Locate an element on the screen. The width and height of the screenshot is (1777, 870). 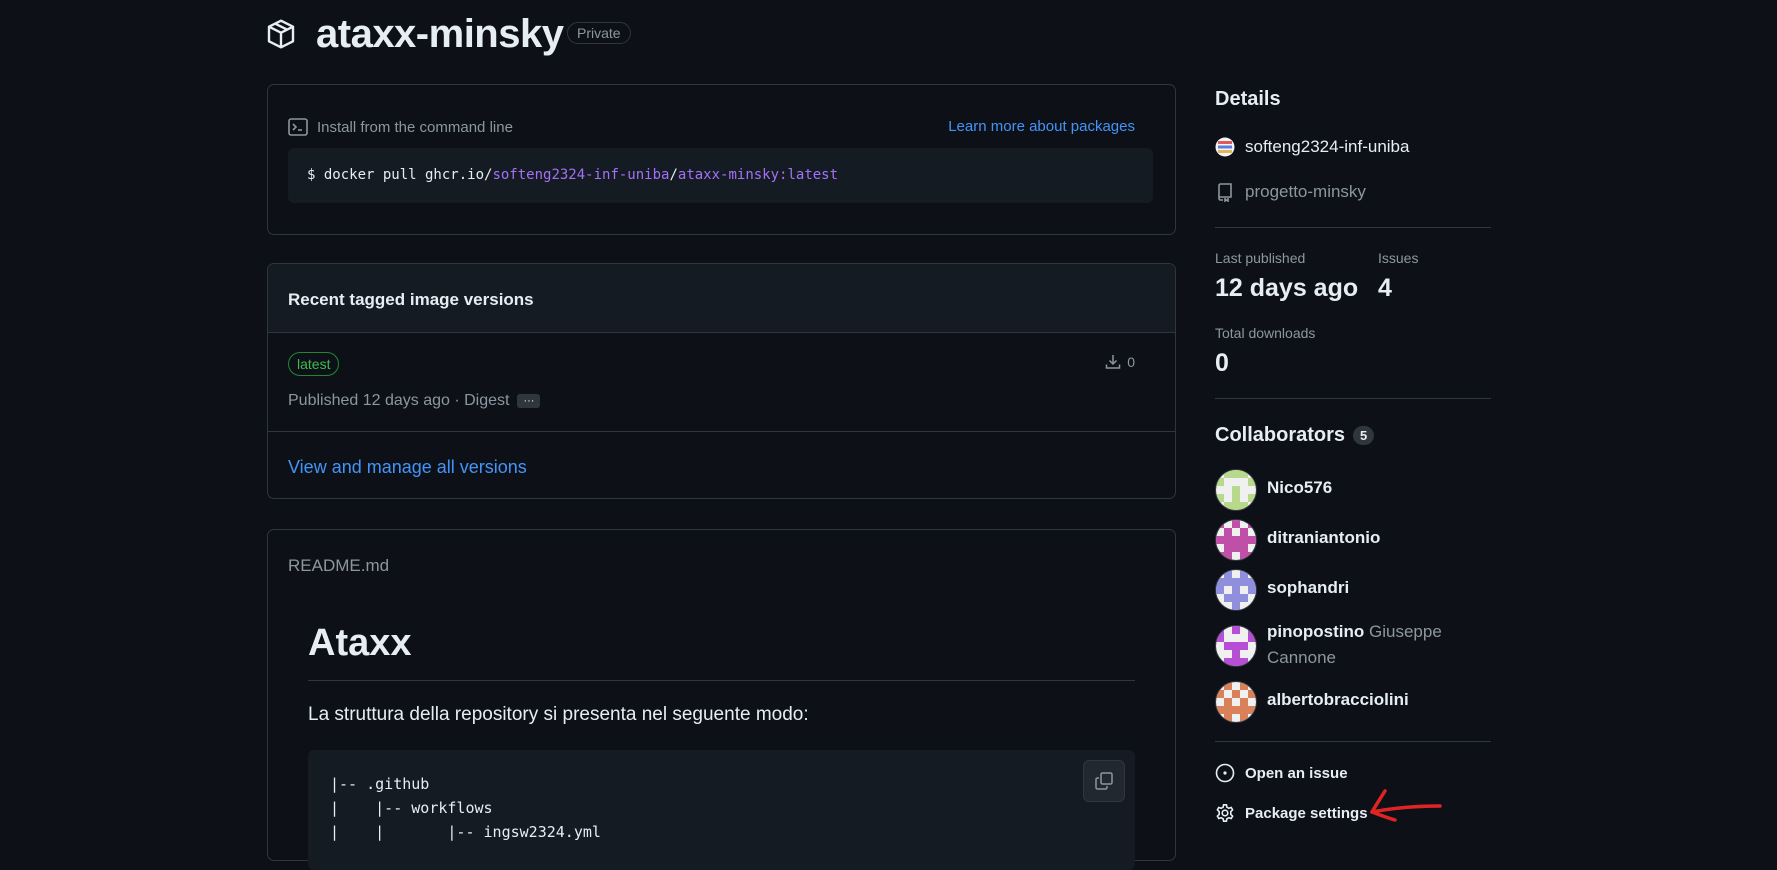
collaborator-name: ditraniantonio is located at coordinates (1323, 538).